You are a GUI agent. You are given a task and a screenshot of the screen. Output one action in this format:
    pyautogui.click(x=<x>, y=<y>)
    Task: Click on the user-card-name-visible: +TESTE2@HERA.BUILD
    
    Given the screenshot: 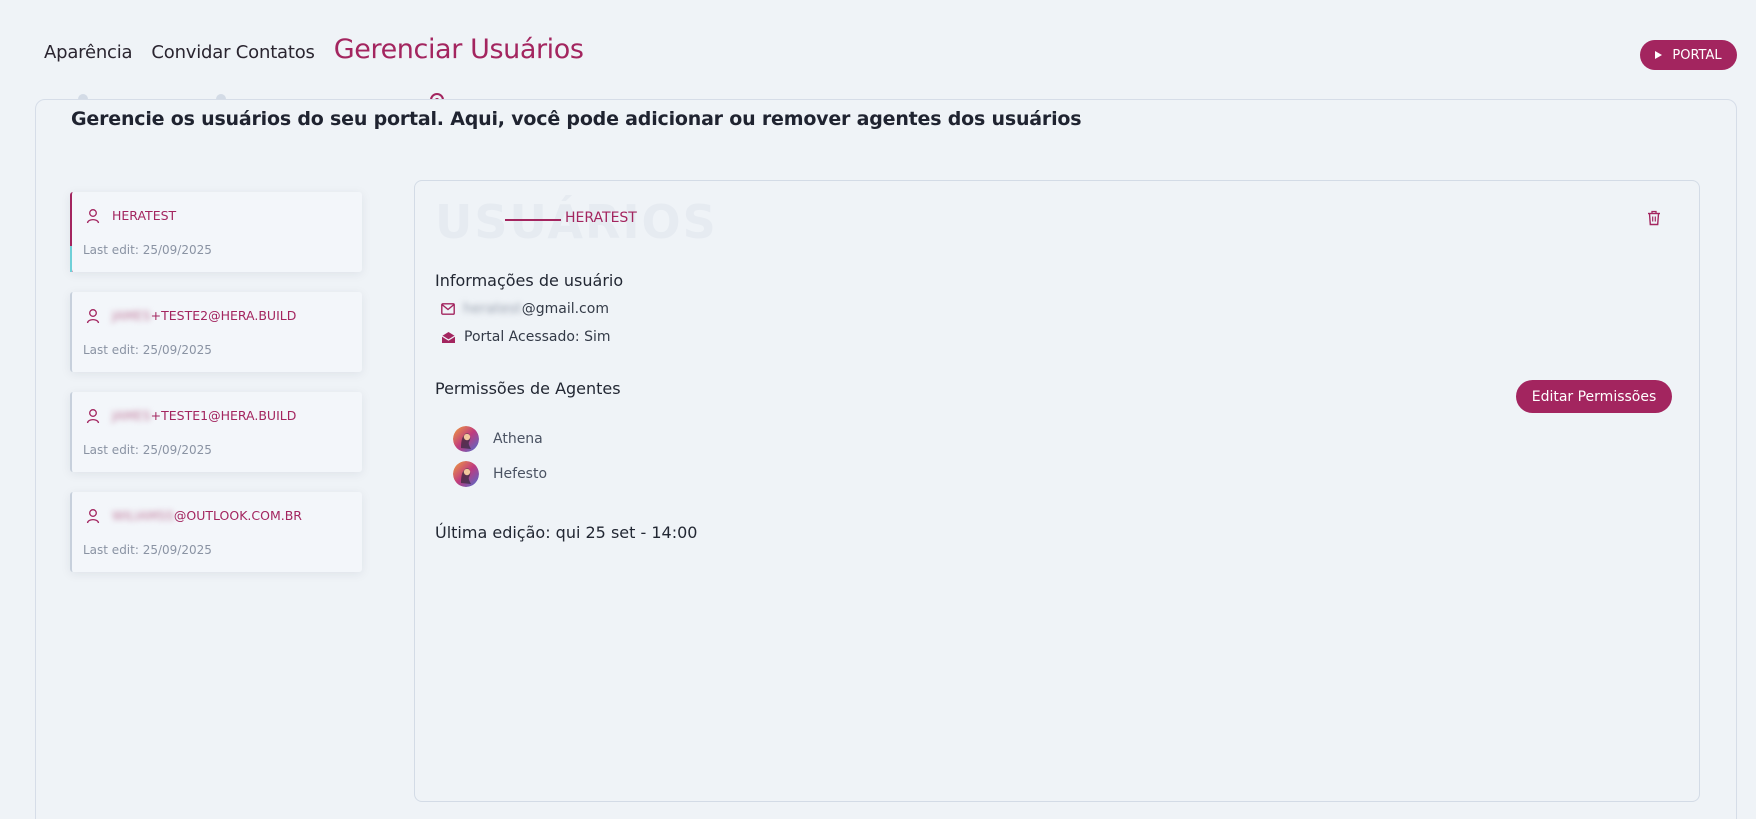 What is the action you would take?
    pyautogui.click(x=223, y=315)
    